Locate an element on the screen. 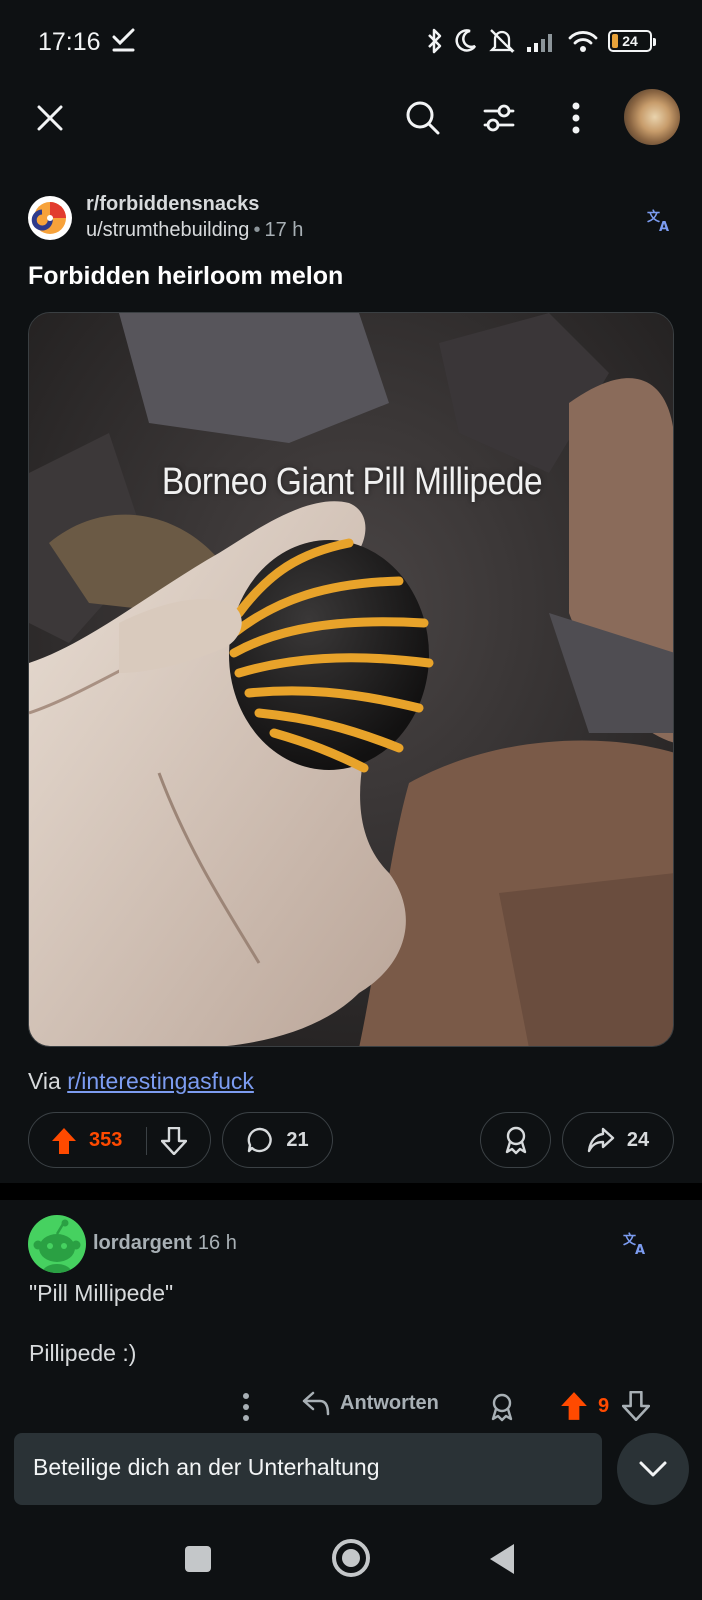 Image resolution: width=702 pixels, height=1600 pixels. post-title: Forbidden heirloom melon is located at coordinates (185, 276).